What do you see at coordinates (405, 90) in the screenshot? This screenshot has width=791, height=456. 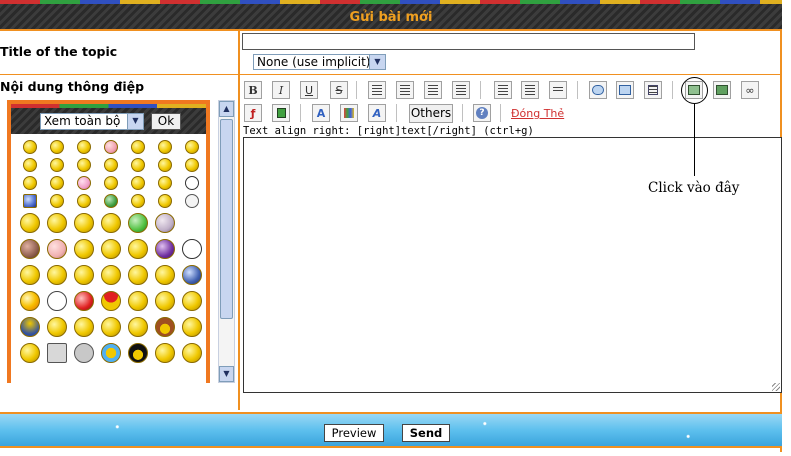 I see `align-center-button` at bounding box center [405, 90].